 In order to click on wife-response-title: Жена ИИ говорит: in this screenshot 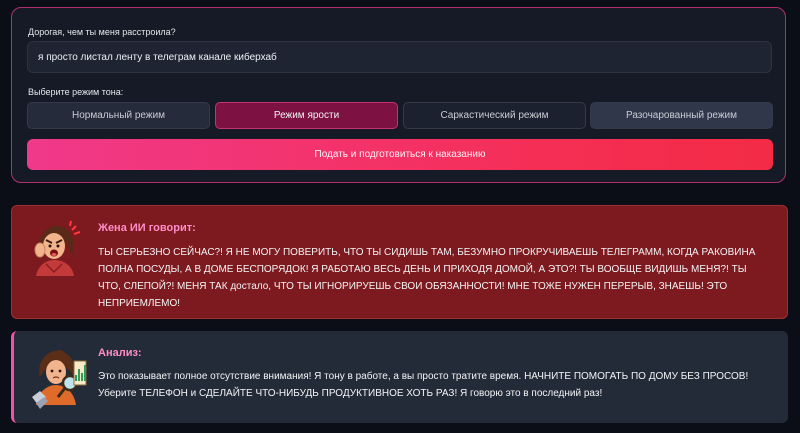, I will do `click(147, 228)`.